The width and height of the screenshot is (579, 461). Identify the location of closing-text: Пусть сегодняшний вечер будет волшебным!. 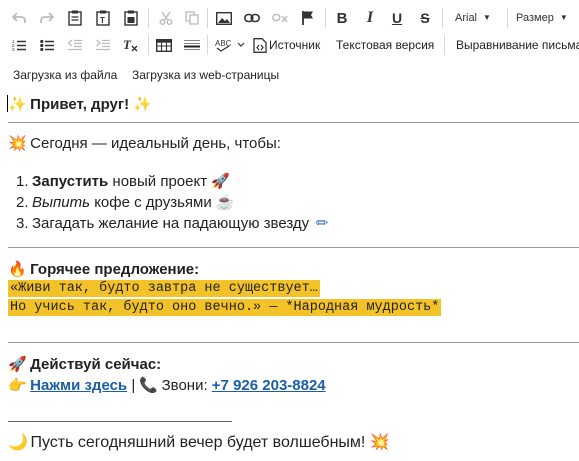
(198, 442).